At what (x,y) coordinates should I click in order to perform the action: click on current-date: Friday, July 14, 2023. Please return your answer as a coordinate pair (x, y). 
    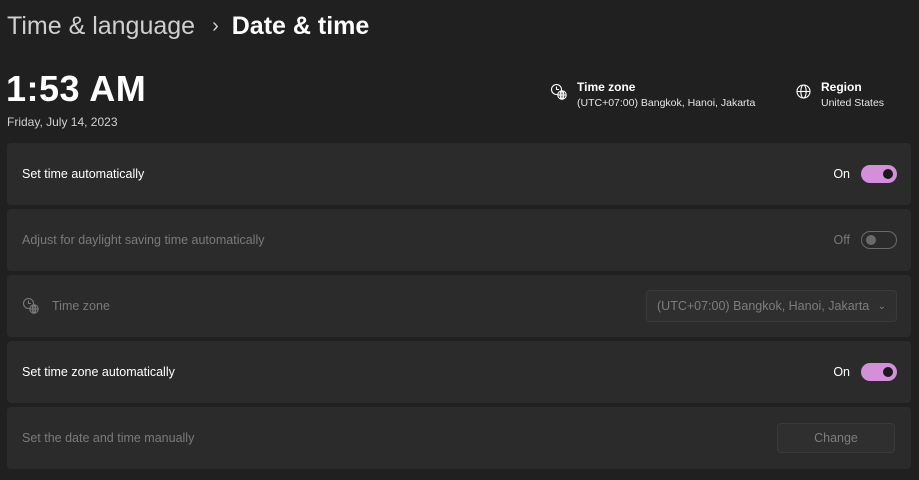
    Looking at the image, I should click on (62, 122).